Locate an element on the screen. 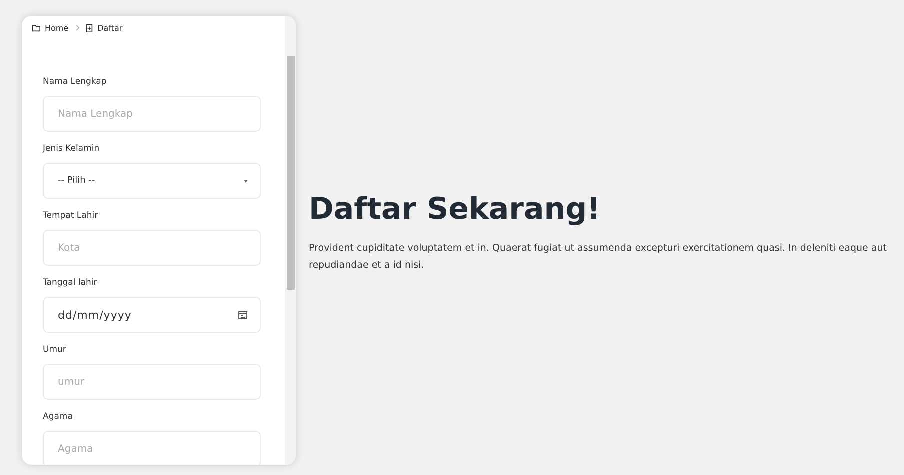 The height and width of the screenshot is (475, 904). field-label: Tanggal lahir is located at coordinates (70, 283).